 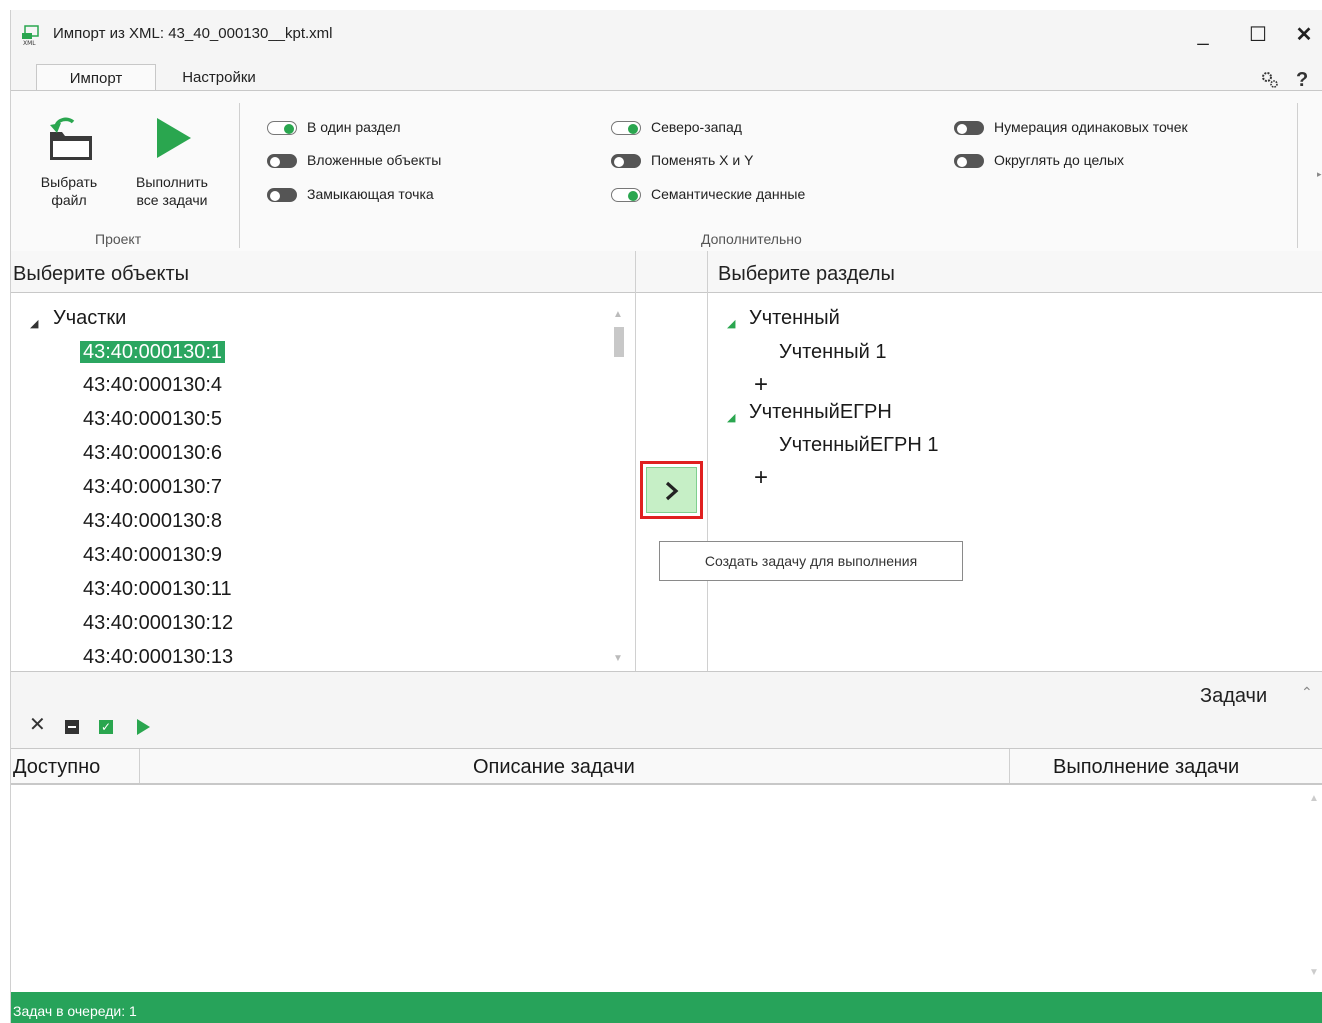 What do you see at coordinates (635, 461) in the screenshot?
I see `panel-divider-left` at bounding box center [635, 461].